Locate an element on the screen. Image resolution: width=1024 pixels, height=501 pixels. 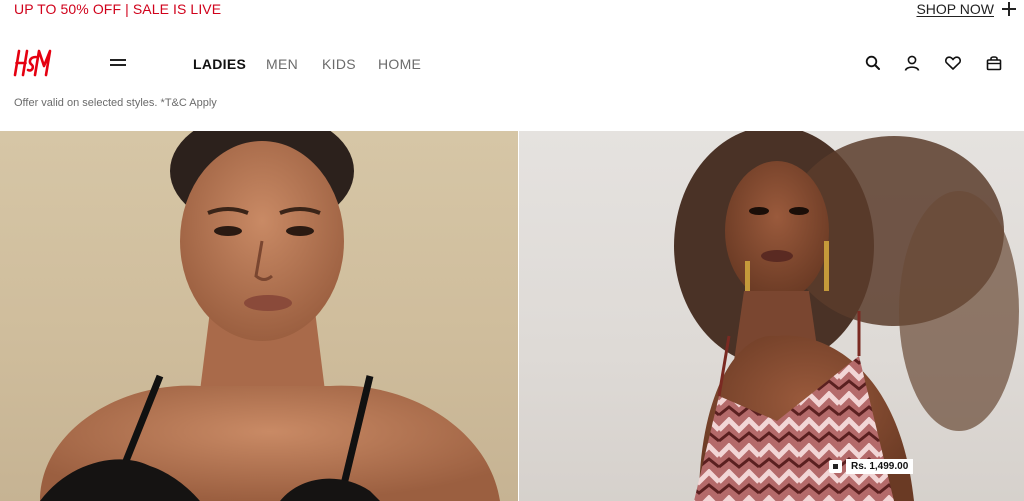
favorites-icon is located at coordinates (953, 63).